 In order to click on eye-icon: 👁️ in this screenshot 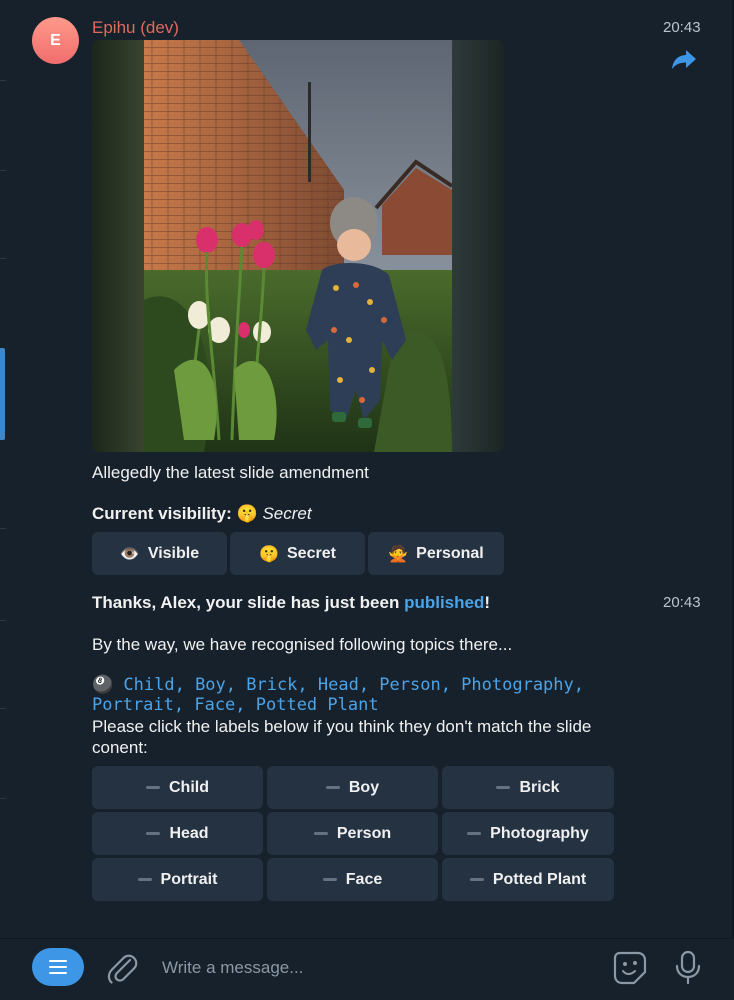, I will do `click(129, 554)`.